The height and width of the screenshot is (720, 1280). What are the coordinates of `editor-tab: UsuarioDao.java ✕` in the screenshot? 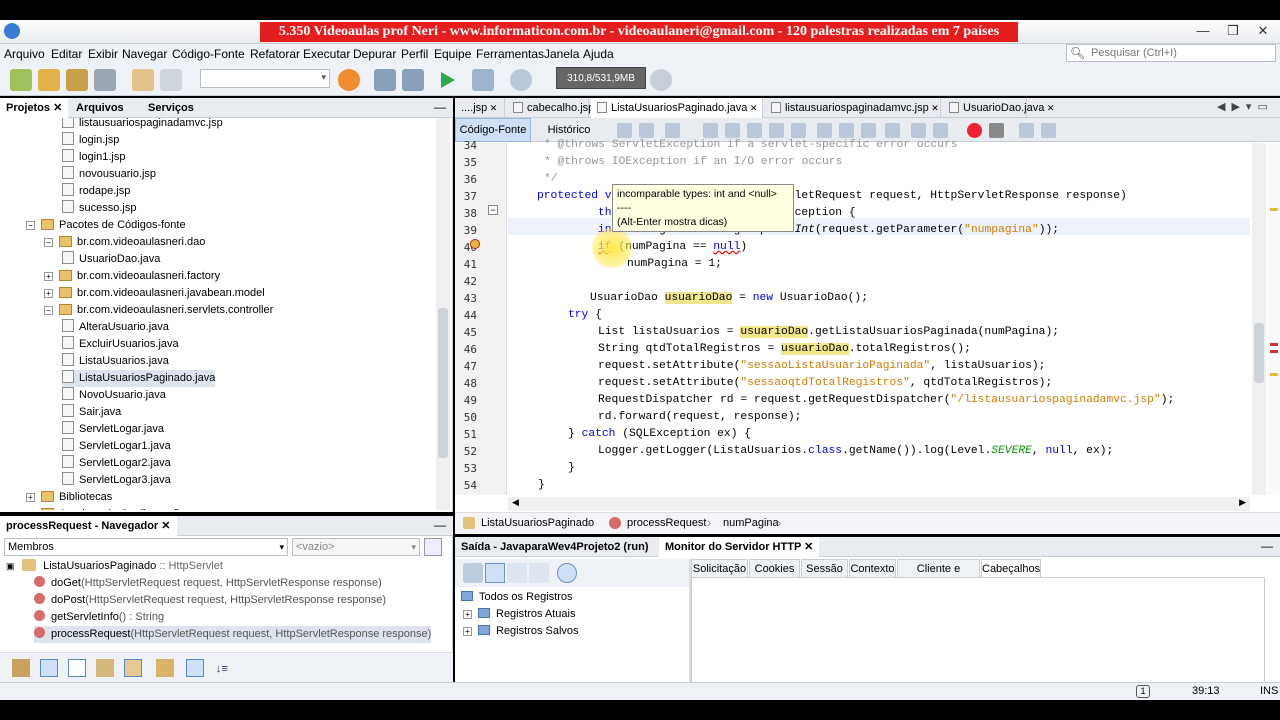 It's located at (998, 108).